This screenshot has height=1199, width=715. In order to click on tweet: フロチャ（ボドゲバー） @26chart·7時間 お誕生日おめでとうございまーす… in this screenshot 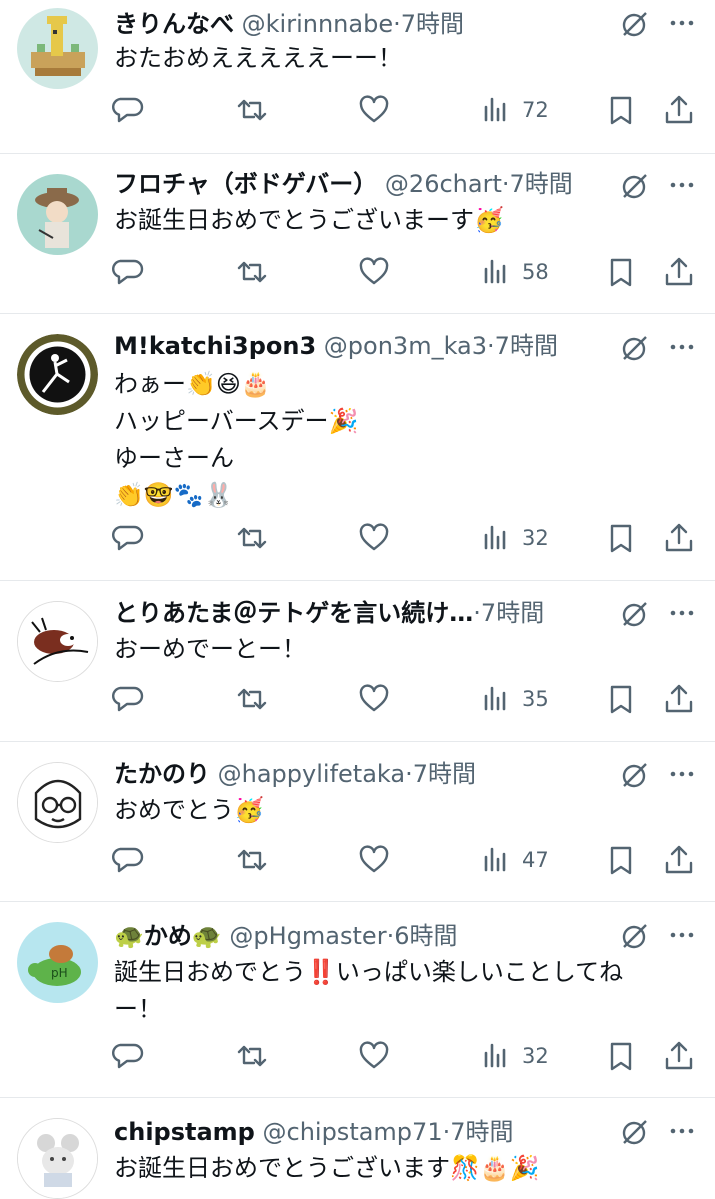, I will do `click(357, 234)`.